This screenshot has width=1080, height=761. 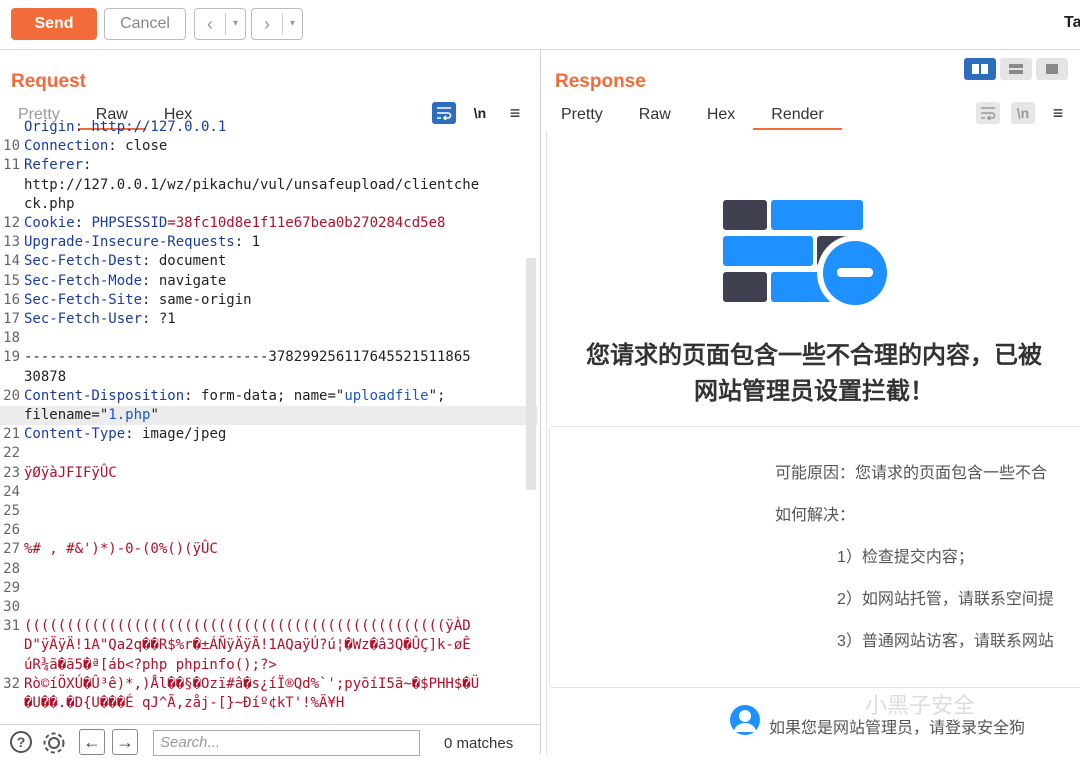 What do you see at coordinates (531, 374) in the screenshot?
I see `request-scrollbar` at bounding box center [531, 374].